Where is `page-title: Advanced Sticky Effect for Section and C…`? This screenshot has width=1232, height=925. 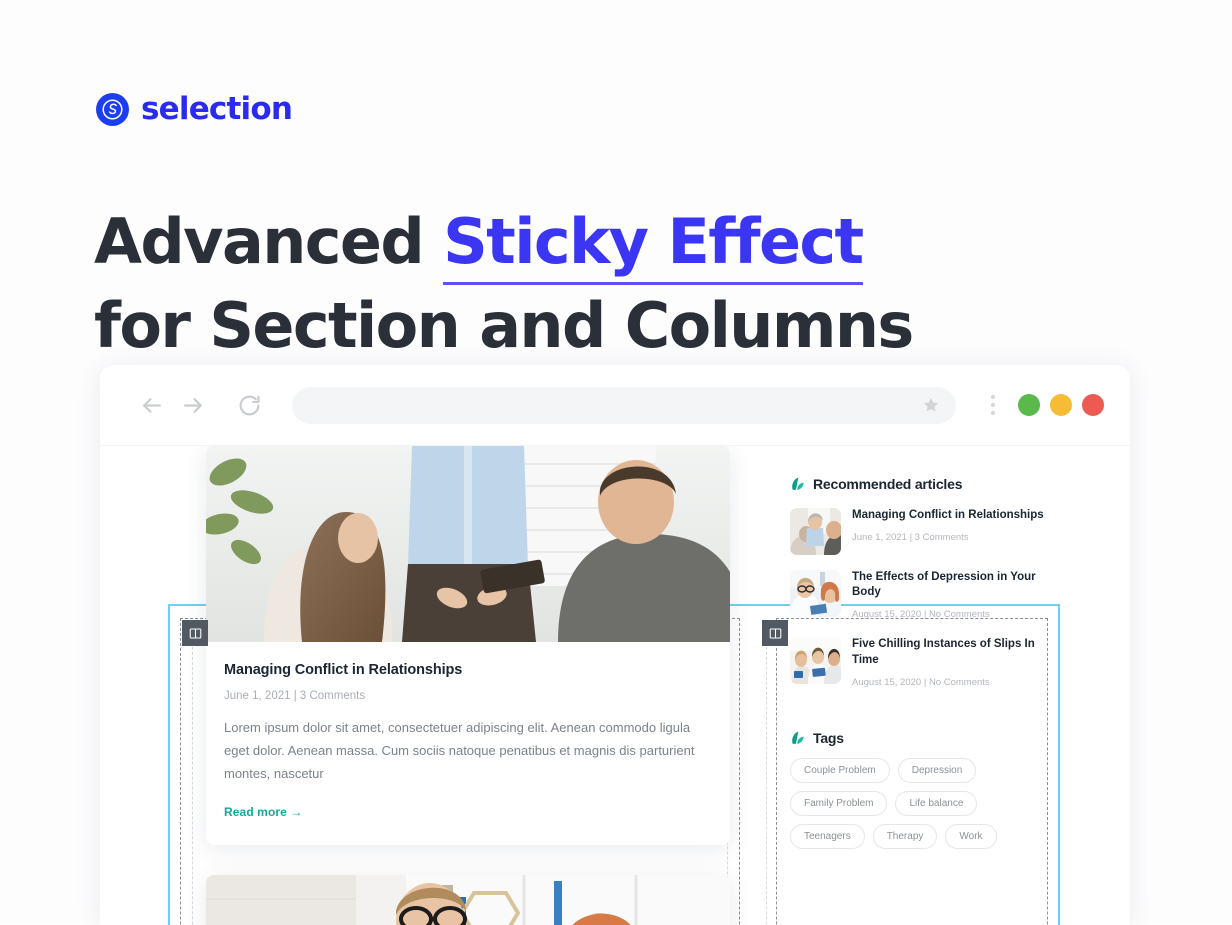 page-title: Advanced Sticky Effect for Section and C… is located at coordinates (534, 284).